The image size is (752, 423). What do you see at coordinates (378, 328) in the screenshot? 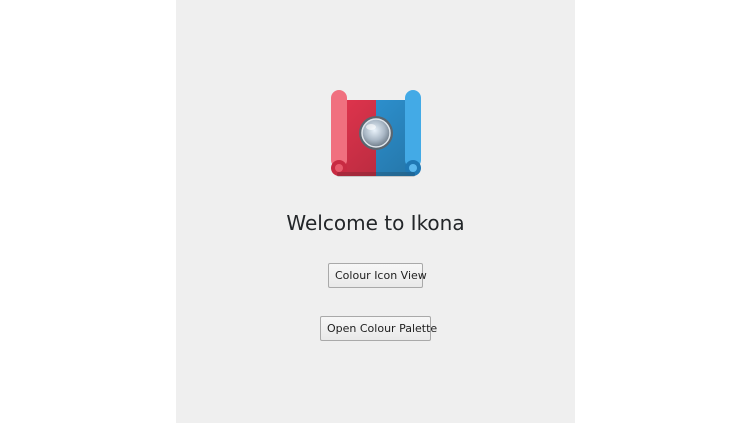
I see `open-colour-palette-button: Open Colour Palette` at bounding box center [378, 328].